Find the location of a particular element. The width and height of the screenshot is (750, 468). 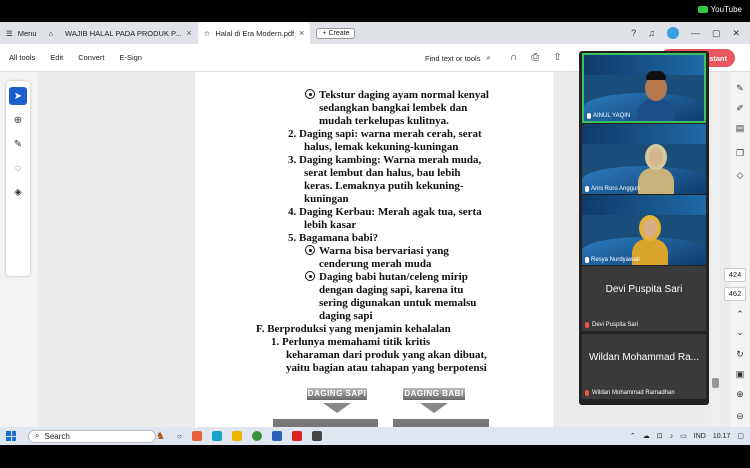

window-controls: ? ♫ — ▢ ✕ is located at coordinates (690, 33).